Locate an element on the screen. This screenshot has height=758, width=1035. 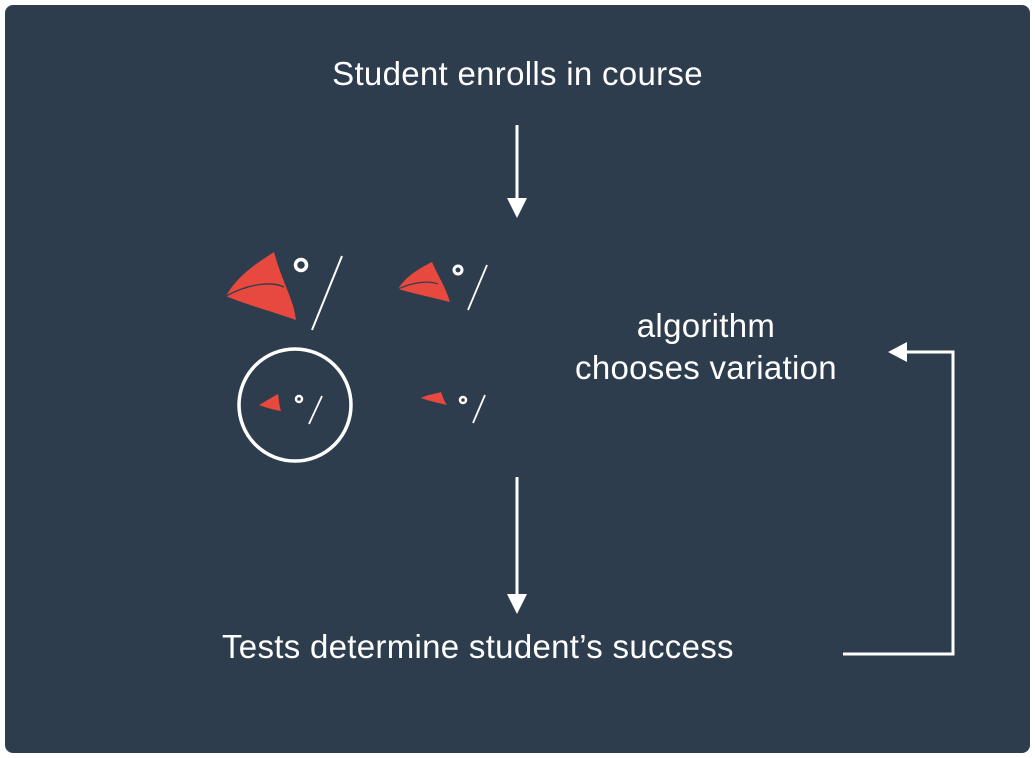
selected-variation-circle is located at coordinates (295, 405).